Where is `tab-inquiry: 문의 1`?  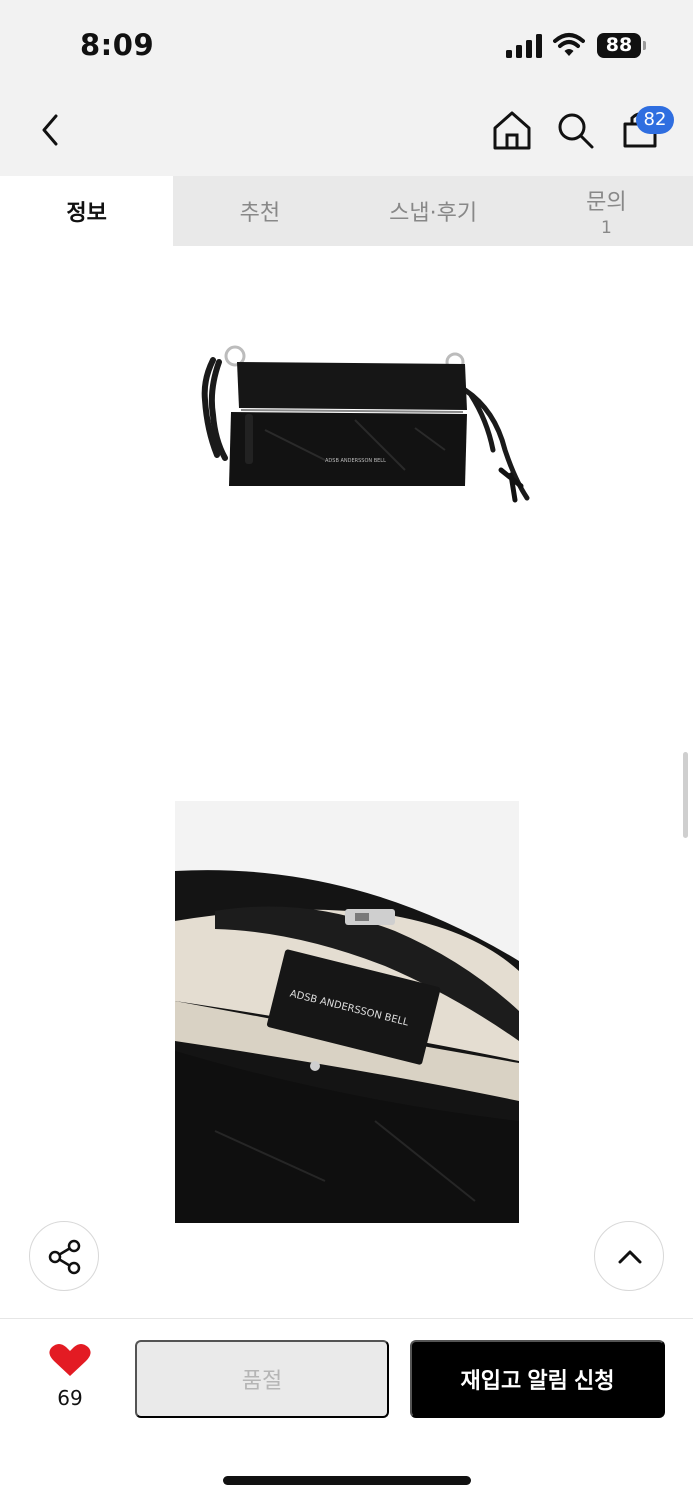 tab-inquiry: 문의 1 is located at coordinates (606, 211).